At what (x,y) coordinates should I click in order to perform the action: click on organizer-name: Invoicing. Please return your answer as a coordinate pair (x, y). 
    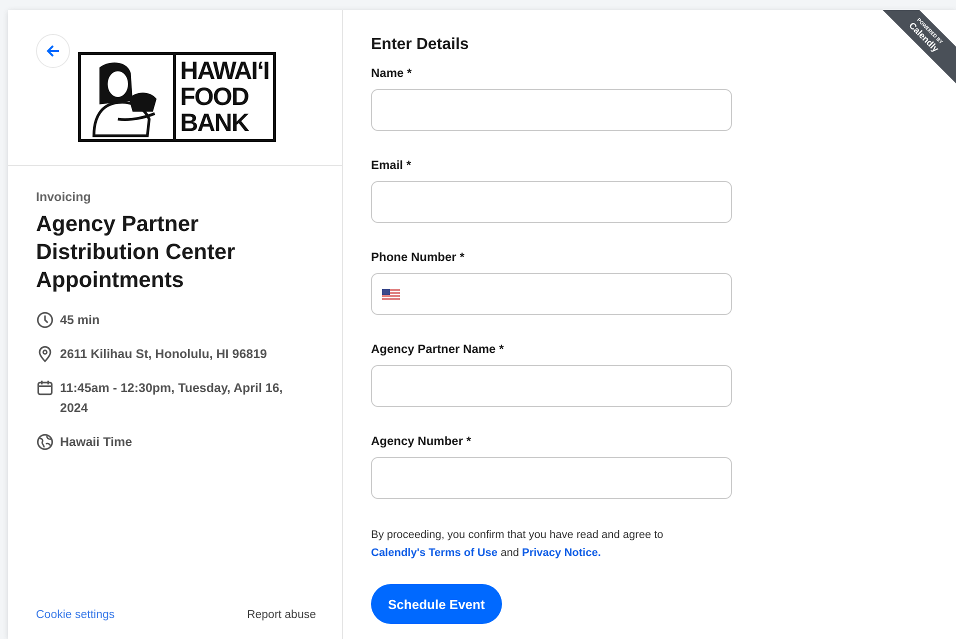
    Looking at the image, I should click on (64, 197).